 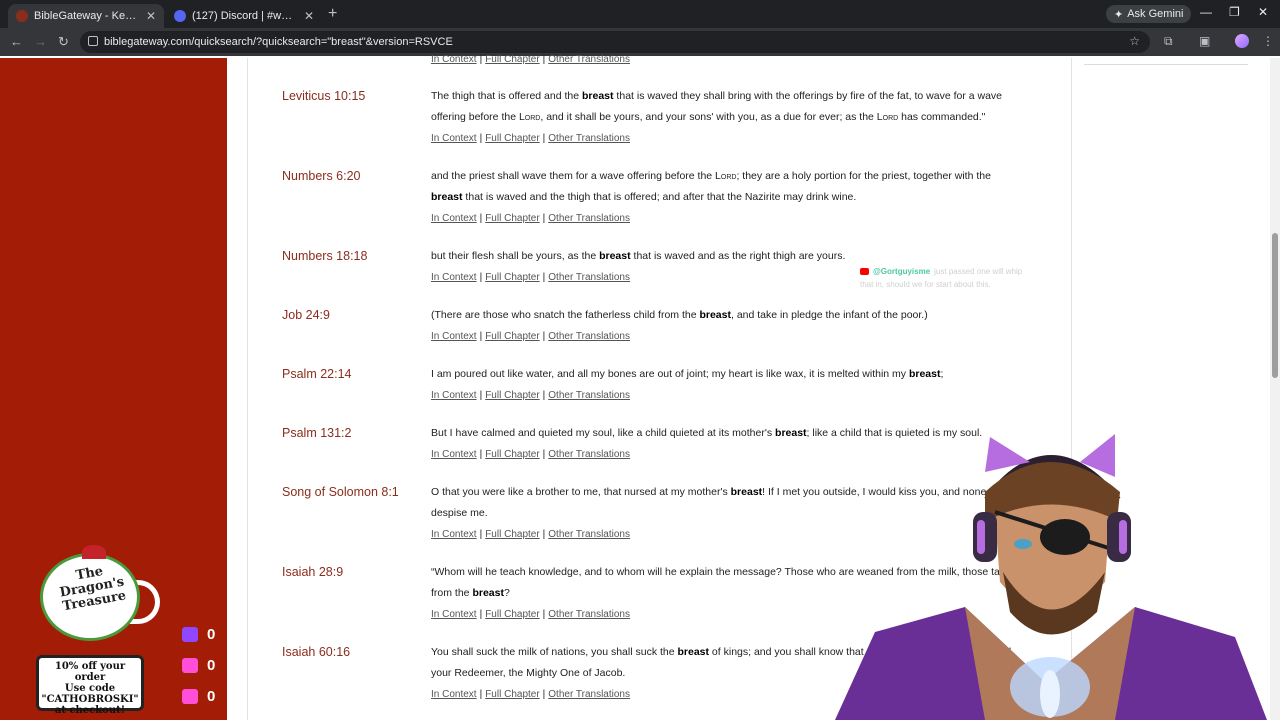 What do you see at coordinates (306, 315) in the screenshot?
I see `verse-reference-link: Job 24:9` at bounding box center [306, 315].